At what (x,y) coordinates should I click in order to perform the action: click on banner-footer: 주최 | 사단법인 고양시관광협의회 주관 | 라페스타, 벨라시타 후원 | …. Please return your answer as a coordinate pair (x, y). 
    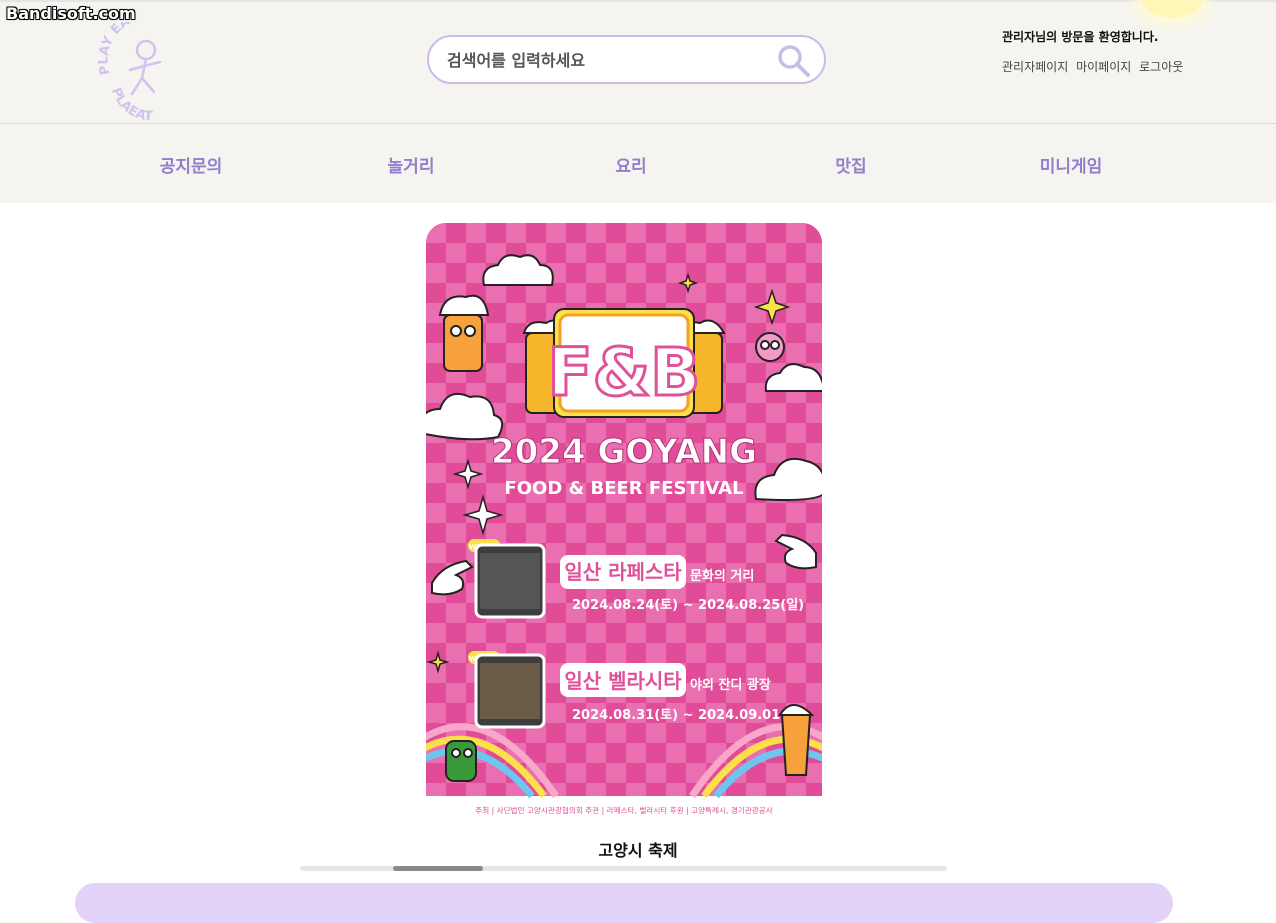
    Looking at the image, I should click on (624, 810).